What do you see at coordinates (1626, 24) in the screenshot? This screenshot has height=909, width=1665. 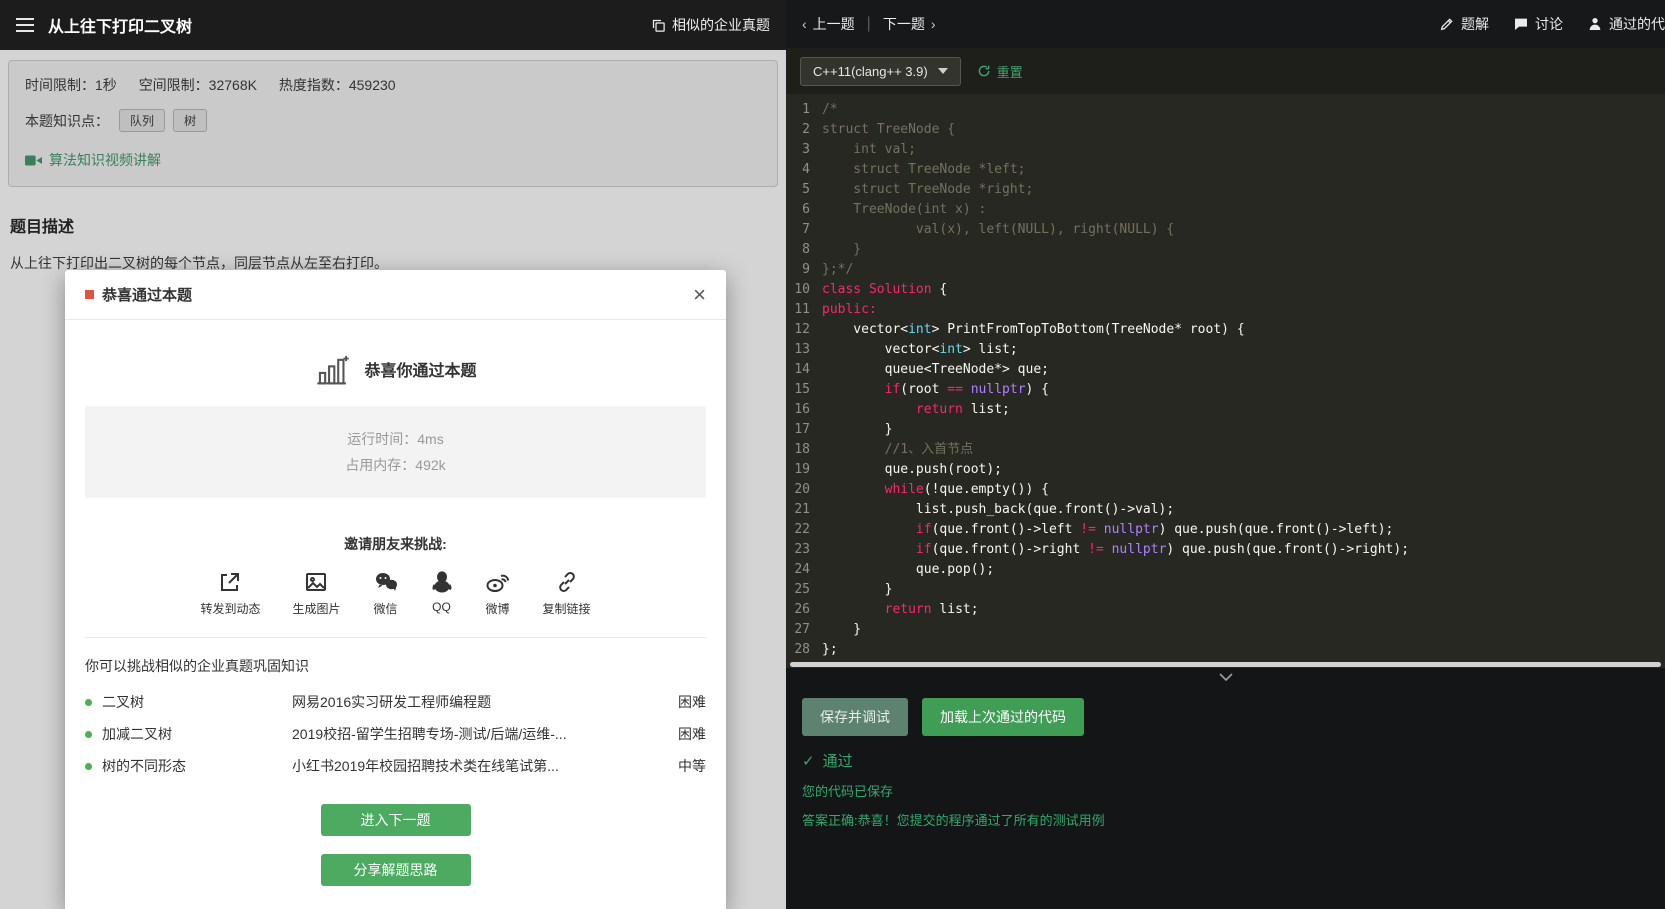 I see `passed-code-link: 通过的代码` at bounding box center [1626, 24].